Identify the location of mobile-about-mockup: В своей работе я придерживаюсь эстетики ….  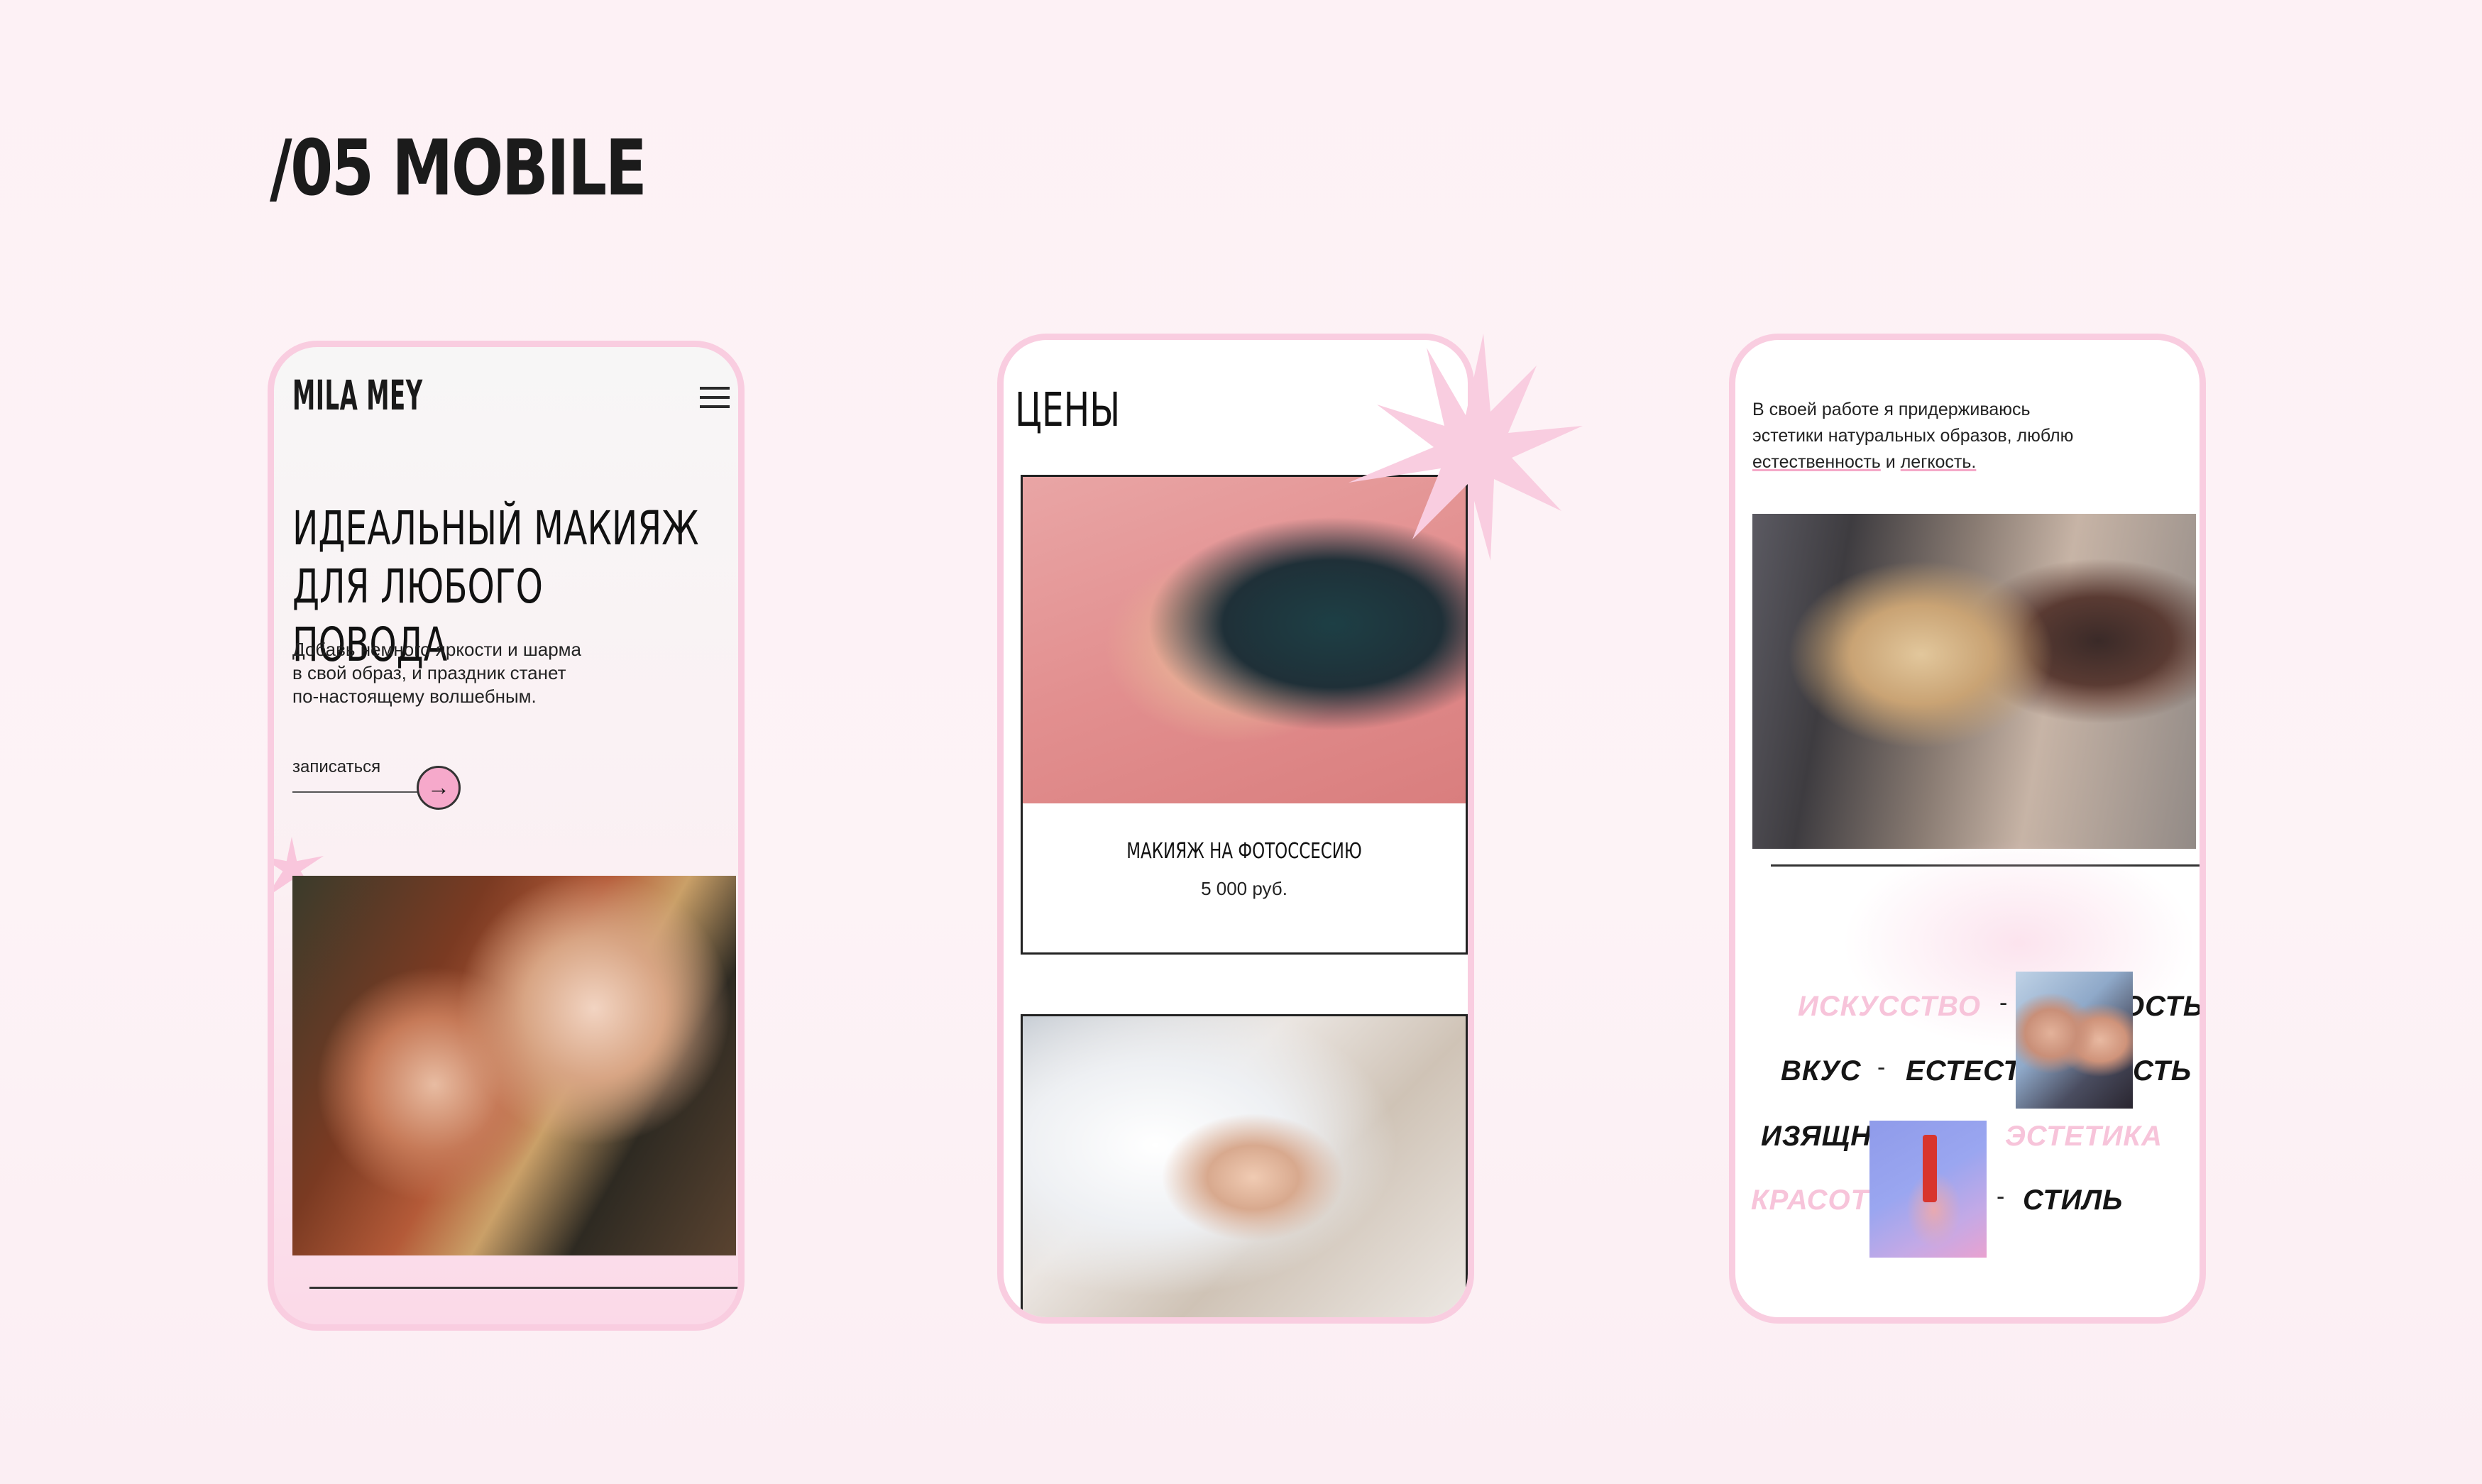
(1967, 829).